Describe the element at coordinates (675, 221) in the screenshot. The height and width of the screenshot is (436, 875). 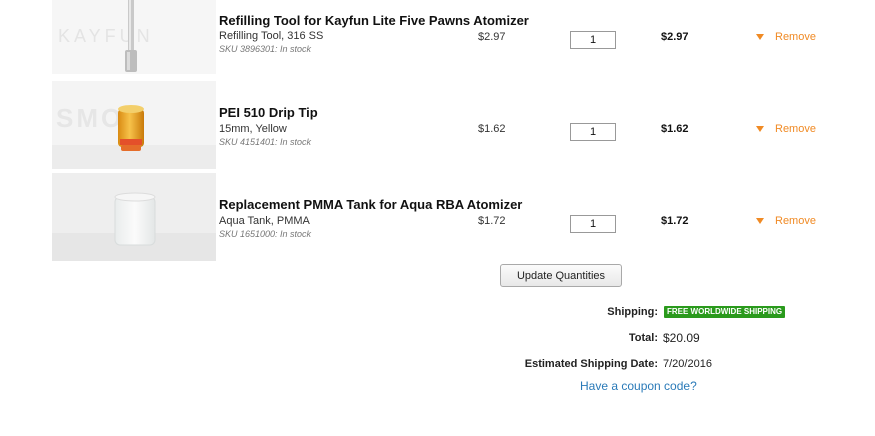
I see `item-subtotal: $1.72` at that location.